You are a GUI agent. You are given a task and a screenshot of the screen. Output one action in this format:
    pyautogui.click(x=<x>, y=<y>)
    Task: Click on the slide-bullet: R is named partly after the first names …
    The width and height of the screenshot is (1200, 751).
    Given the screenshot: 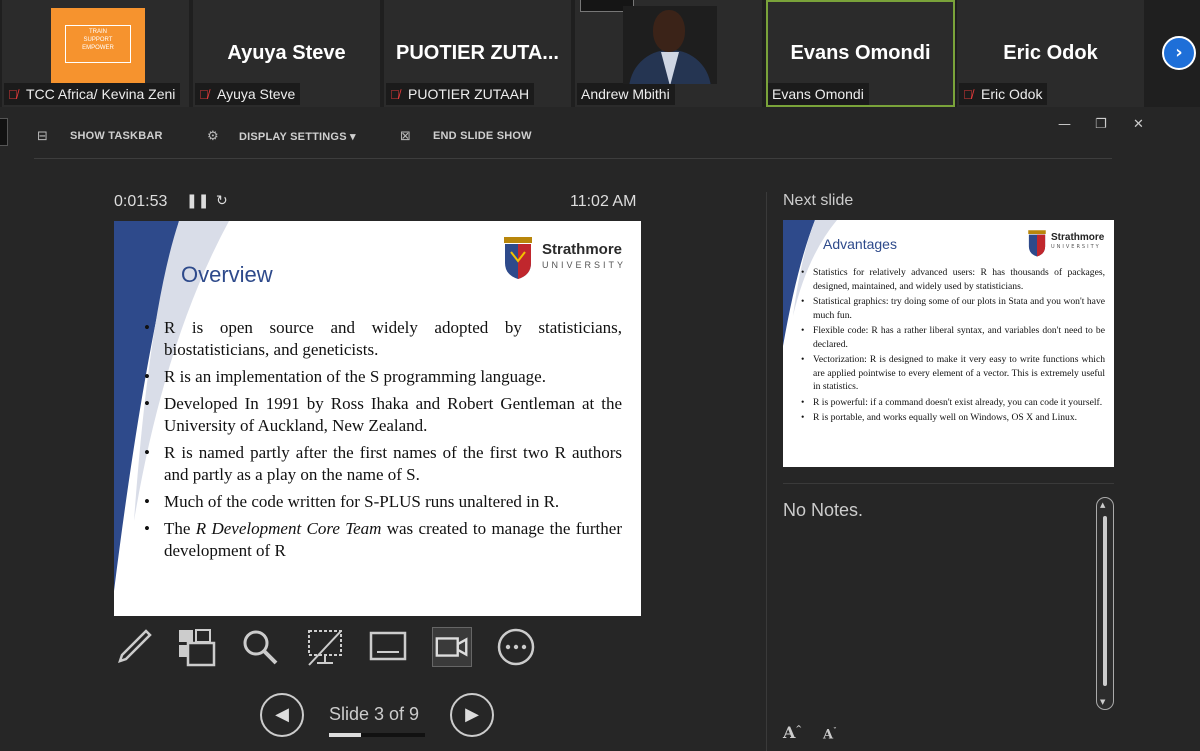 What is the action you would take?
    pyautogui.click(x=383, y=464)
    